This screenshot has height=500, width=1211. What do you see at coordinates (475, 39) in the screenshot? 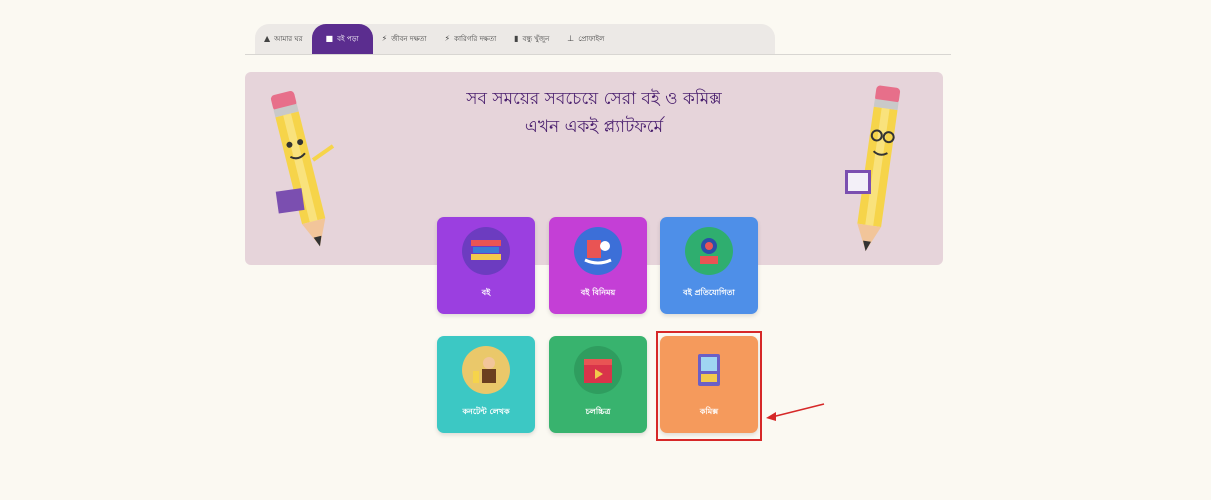
I see `tab-label: কারিগরি দক্ষতা` at bounding box center [475, 39].